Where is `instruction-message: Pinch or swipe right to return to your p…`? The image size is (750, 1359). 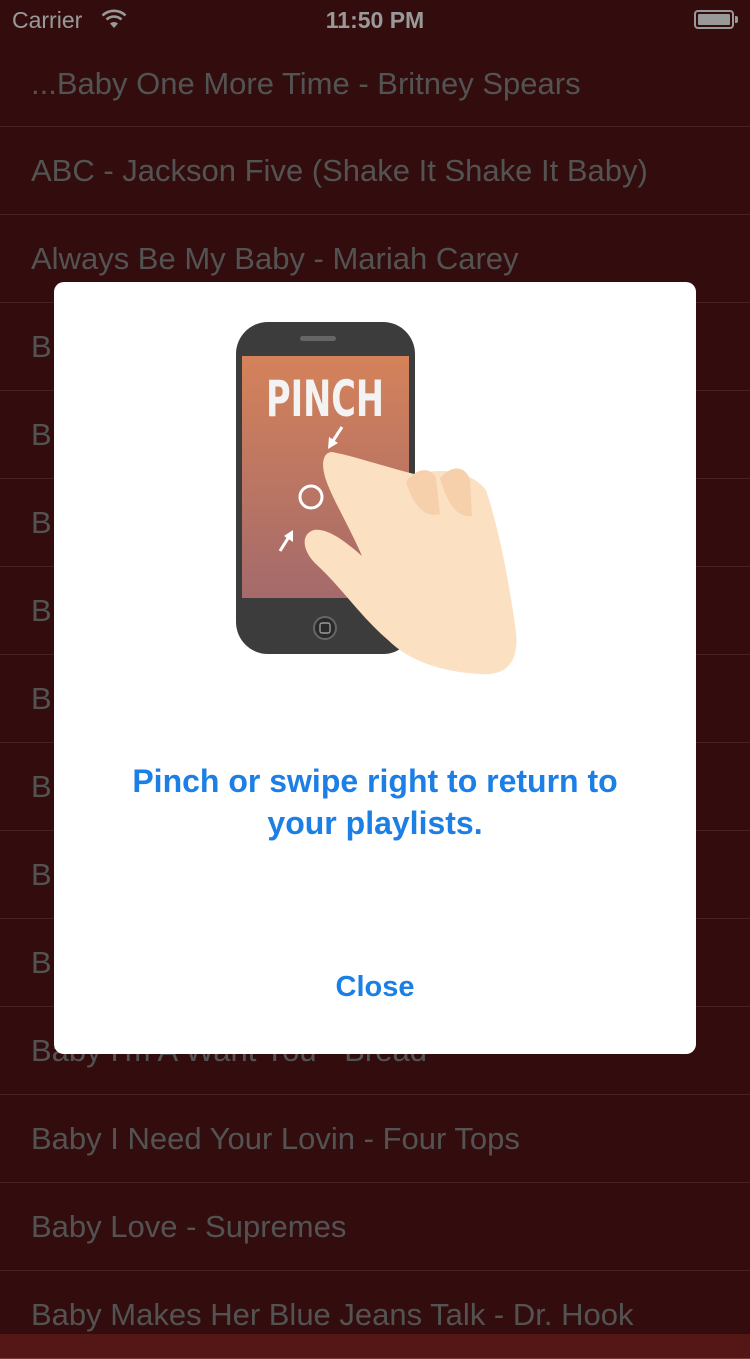 instruction-message: Pinch or swipe right to return to your p… is located at coordinates (375, 802).